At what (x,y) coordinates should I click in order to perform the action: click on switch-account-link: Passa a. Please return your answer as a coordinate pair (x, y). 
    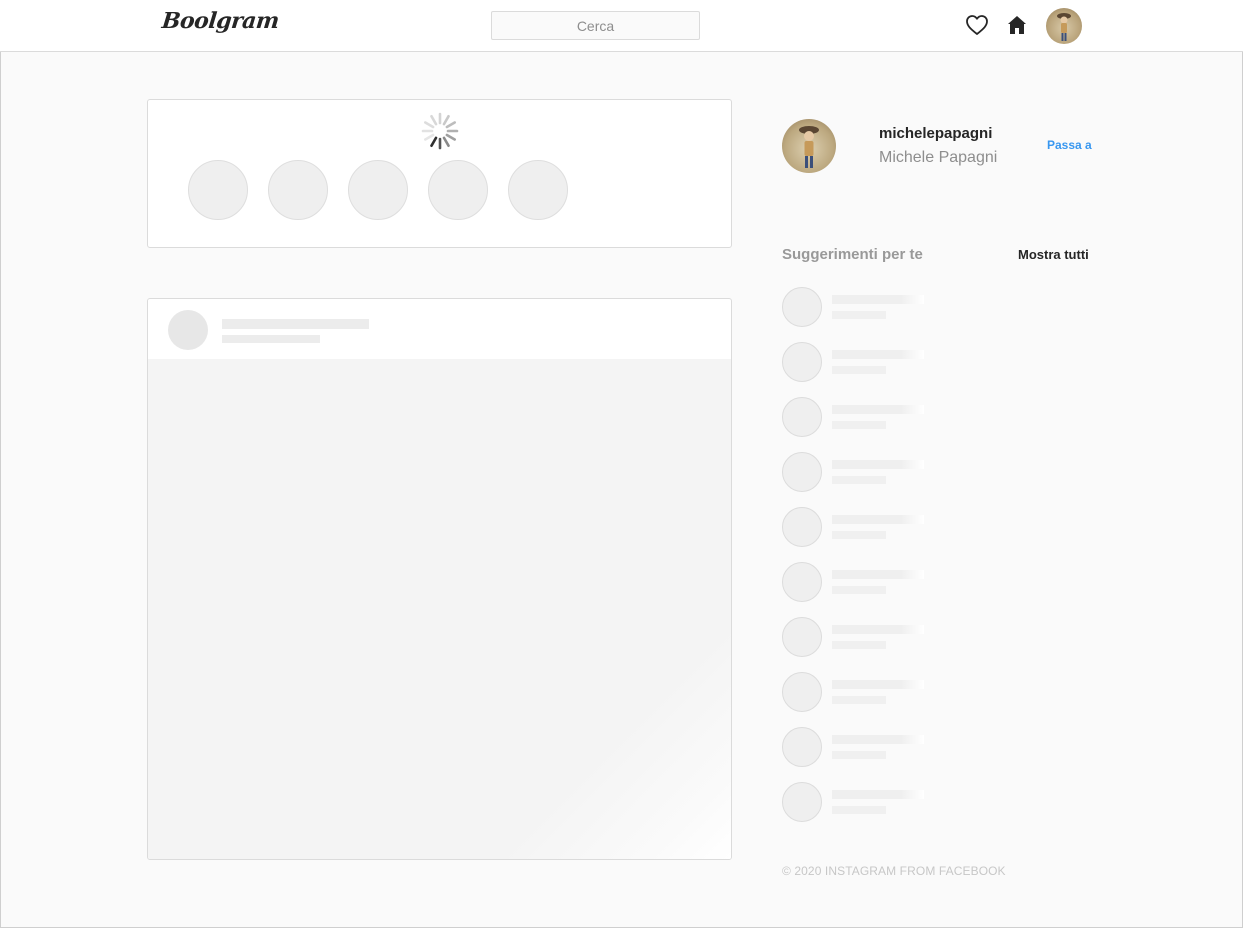
    Looking at the image, I should click on (1069, 145).